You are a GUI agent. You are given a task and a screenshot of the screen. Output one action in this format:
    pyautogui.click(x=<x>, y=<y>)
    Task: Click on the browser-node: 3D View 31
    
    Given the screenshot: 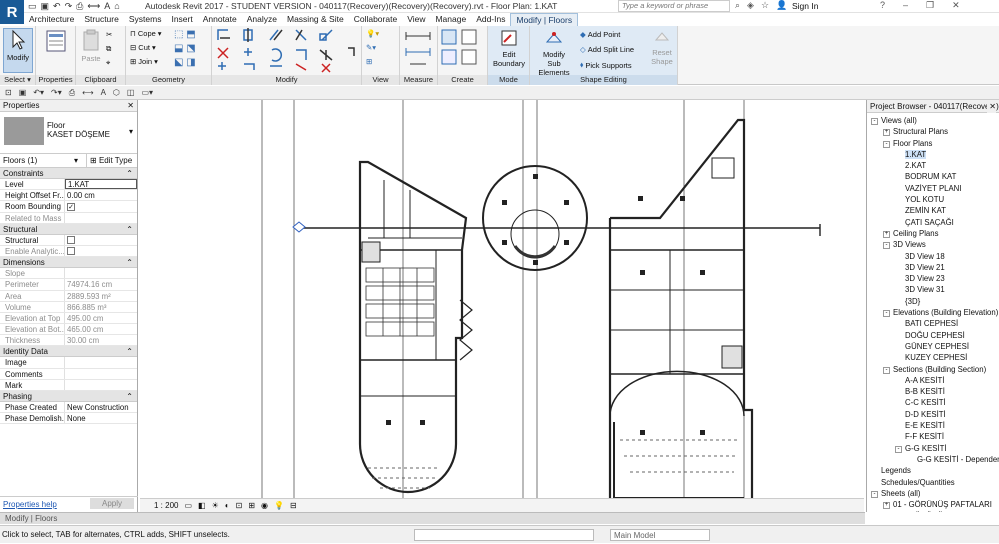 What is the action you would take?
    pyautogui.click(x=933, y=289)
    